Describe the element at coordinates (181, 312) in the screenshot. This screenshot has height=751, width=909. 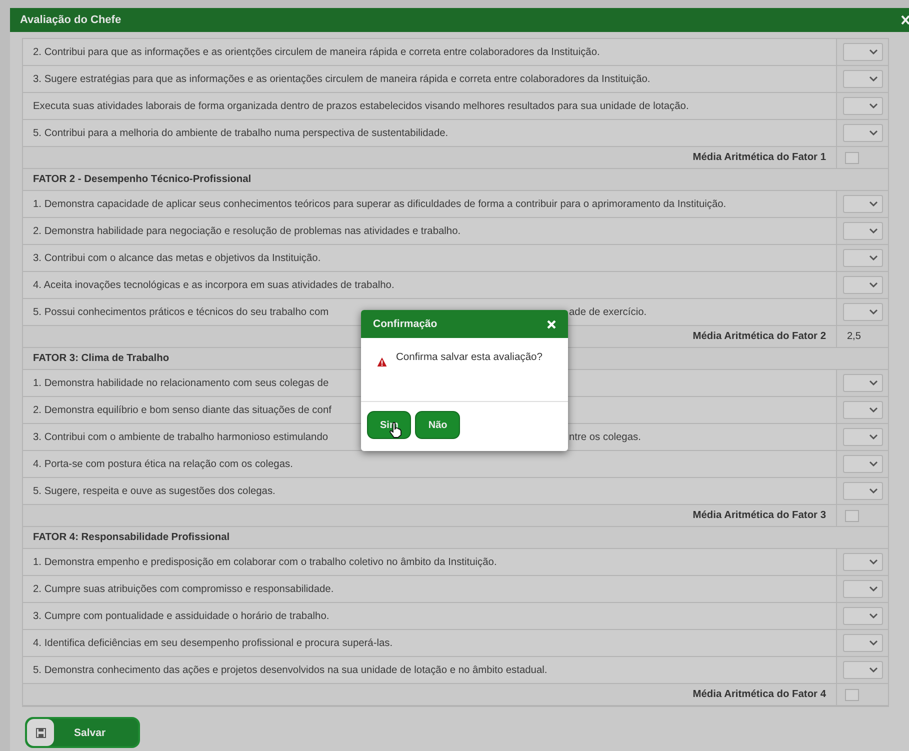
I see `criterion-text: 5. Possui conhecimentos práticos e técnicos do seu trabalho com` at that location.